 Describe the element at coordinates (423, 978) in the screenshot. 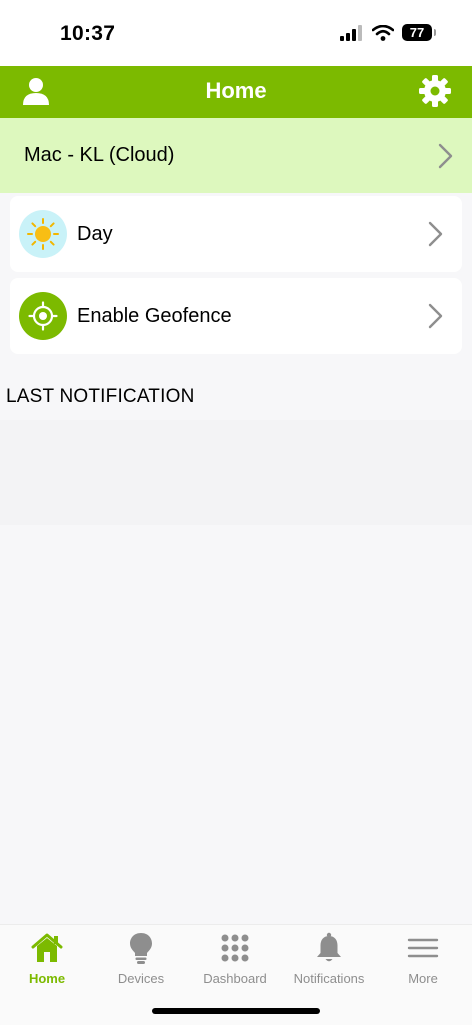

I see `tab-label: More` at that location.